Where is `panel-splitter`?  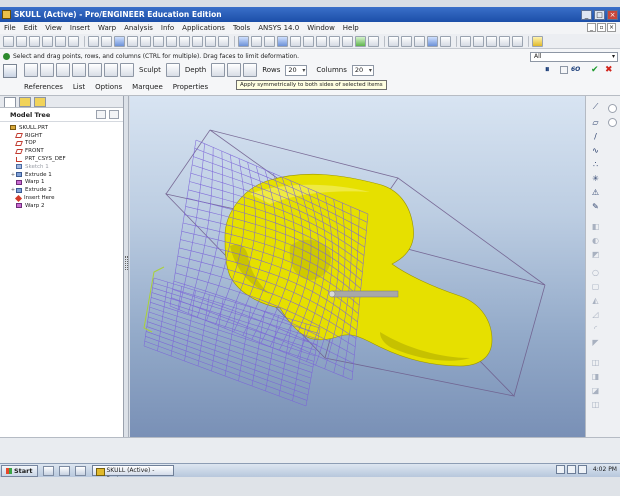
panel-splitter is located at coordinates (126, 266).